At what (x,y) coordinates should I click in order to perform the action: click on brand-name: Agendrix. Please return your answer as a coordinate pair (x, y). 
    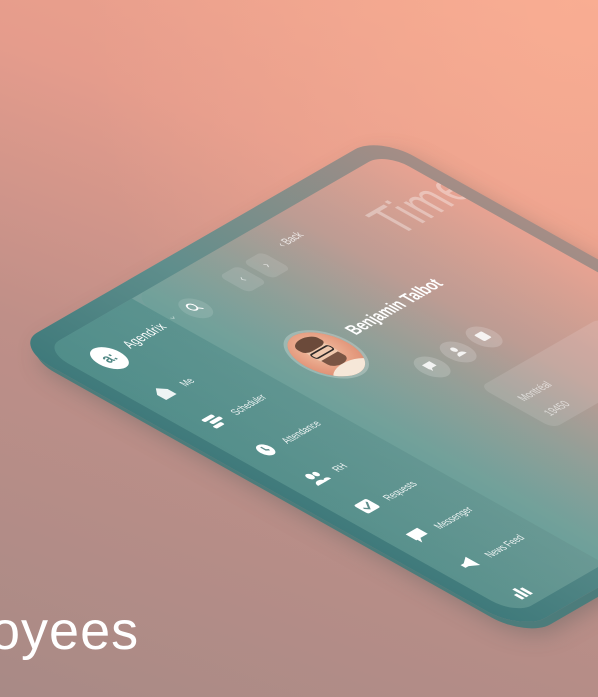
    Looking at the image, I should click on (144, 335).